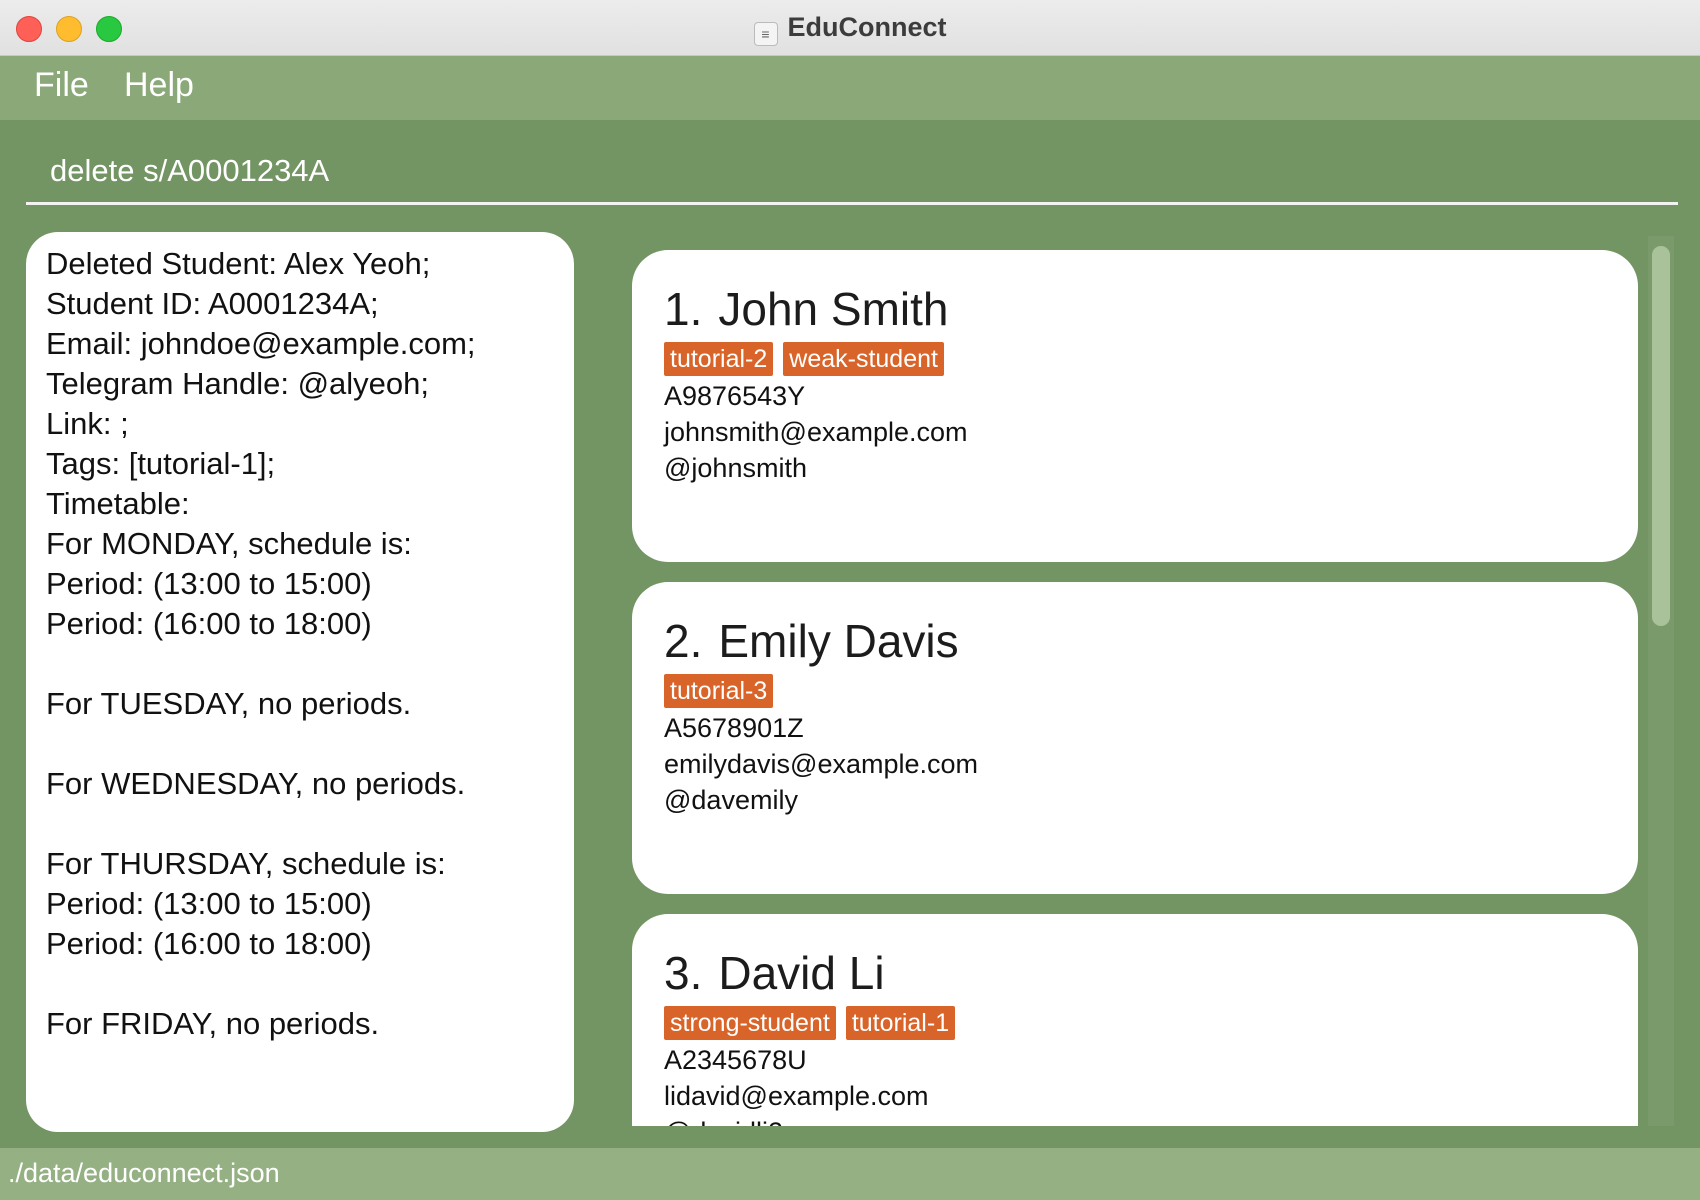 The width and height of the screenshot is (1700, 1200). What do you see at coordinates (850, 1174) in the screenshot?
I see `status-bar: ./data/educonnect.json` at bounding box center [850, 1174].